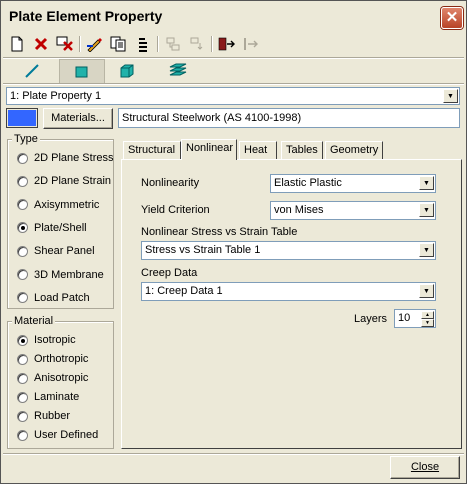 This screenshot has width=467, height=484. I want to click on radio-label: Laminate, so click(57, 397).